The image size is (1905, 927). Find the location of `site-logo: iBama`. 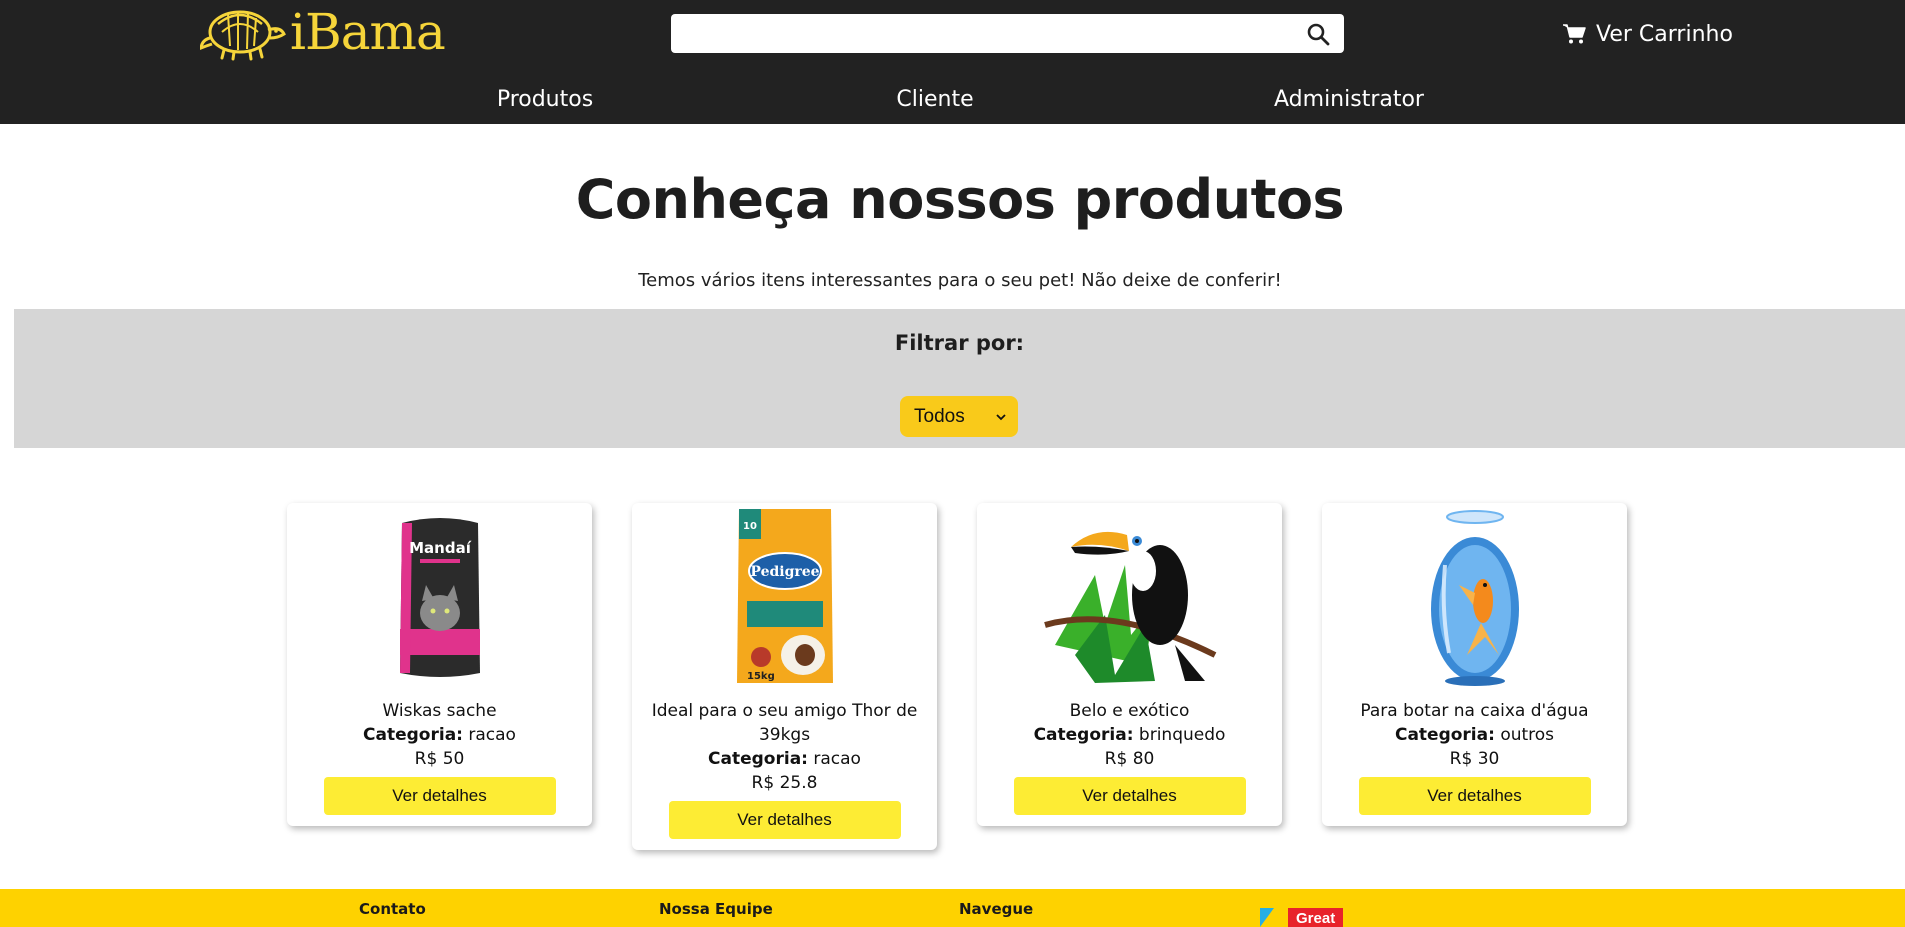

site-logo: iBama is located at coordinates (323, 32).